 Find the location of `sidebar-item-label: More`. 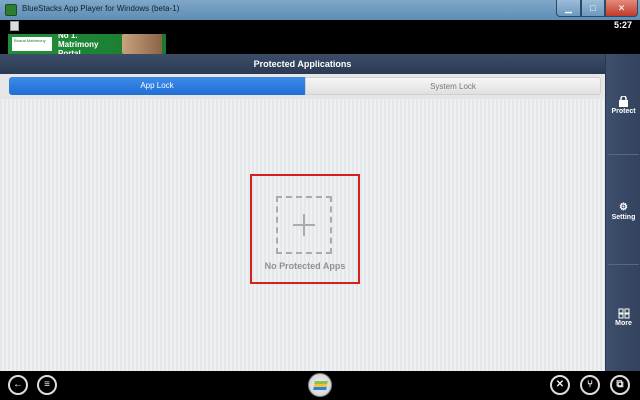

sidebar-item-label: More is located at coordinates (623, 323).